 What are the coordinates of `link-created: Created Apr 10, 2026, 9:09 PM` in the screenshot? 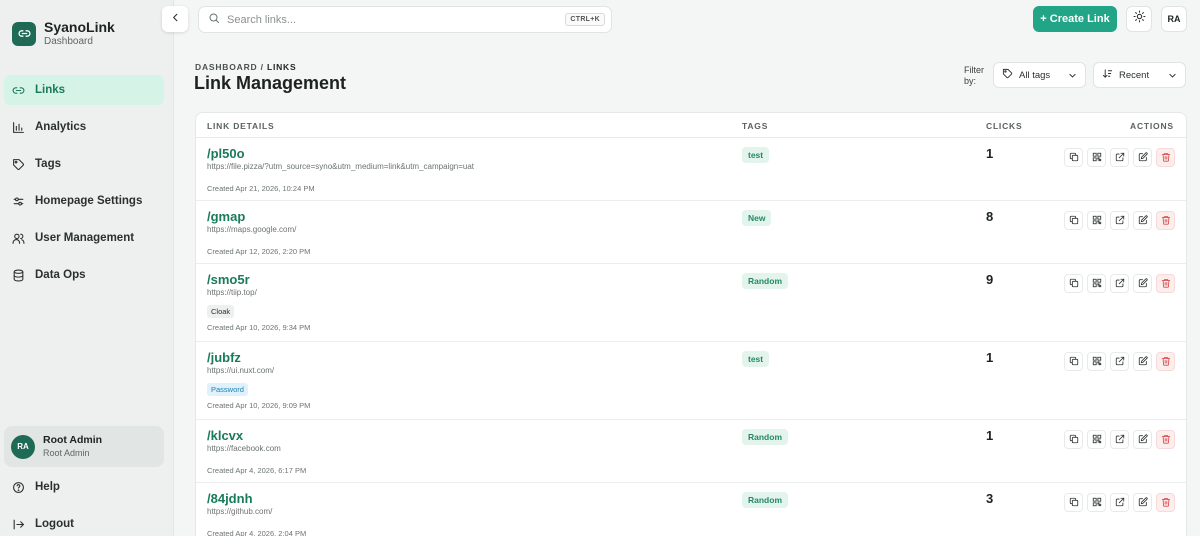 It's located at (259, 405).